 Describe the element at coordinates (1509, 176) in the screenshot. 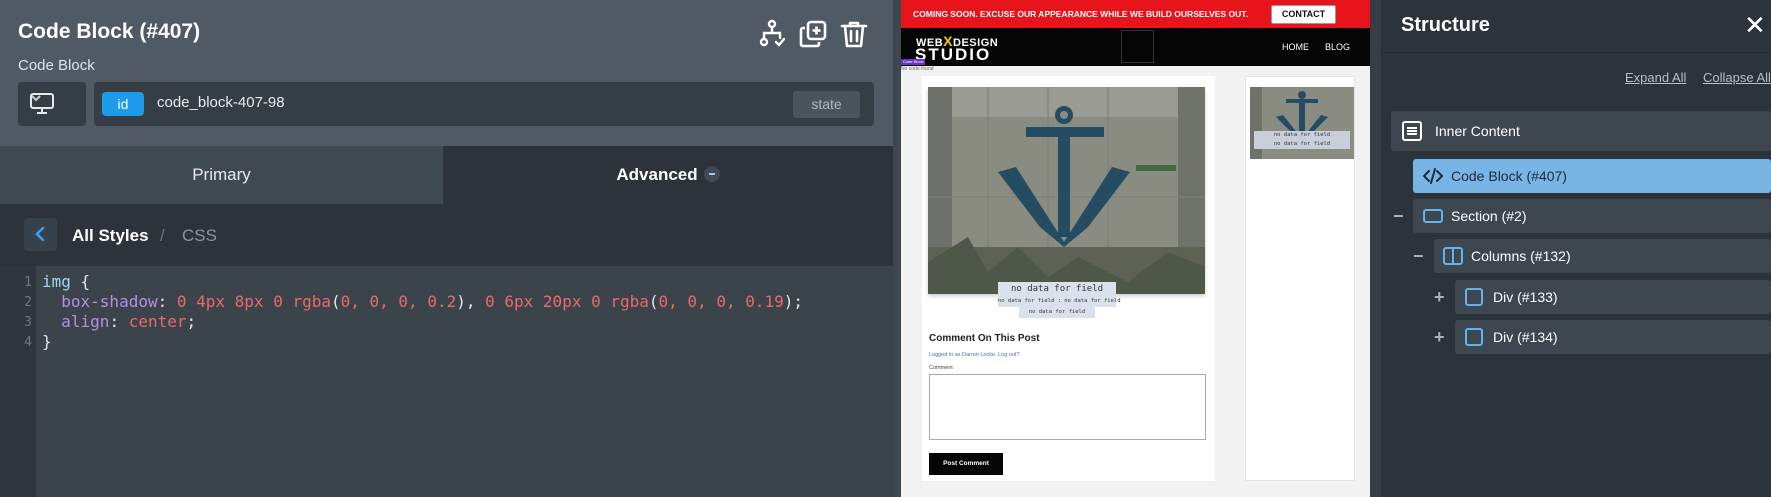

I see `tree-item-label: Code Block (#407)` at that location.